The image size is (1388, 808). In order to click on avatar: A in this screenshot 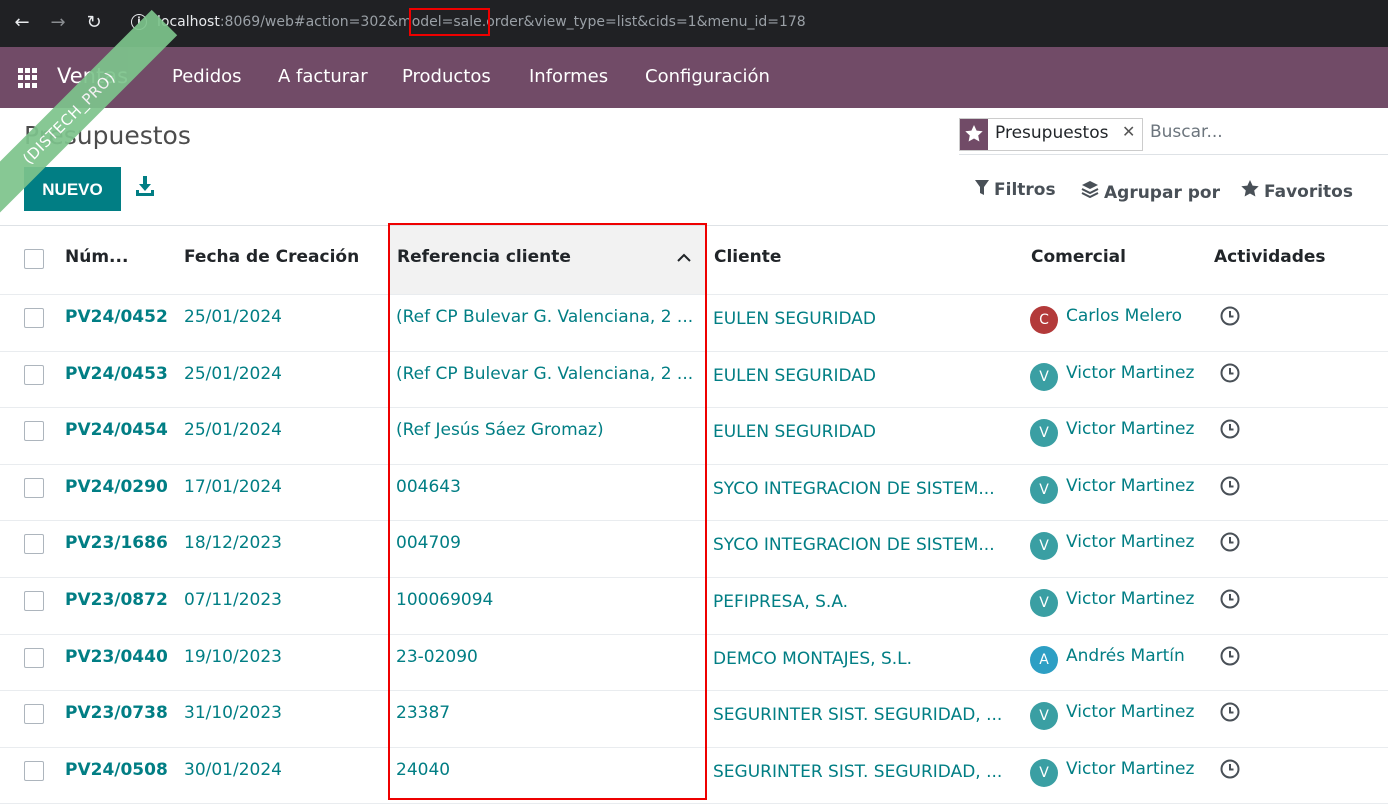, I will do `click(1044, 660)`.